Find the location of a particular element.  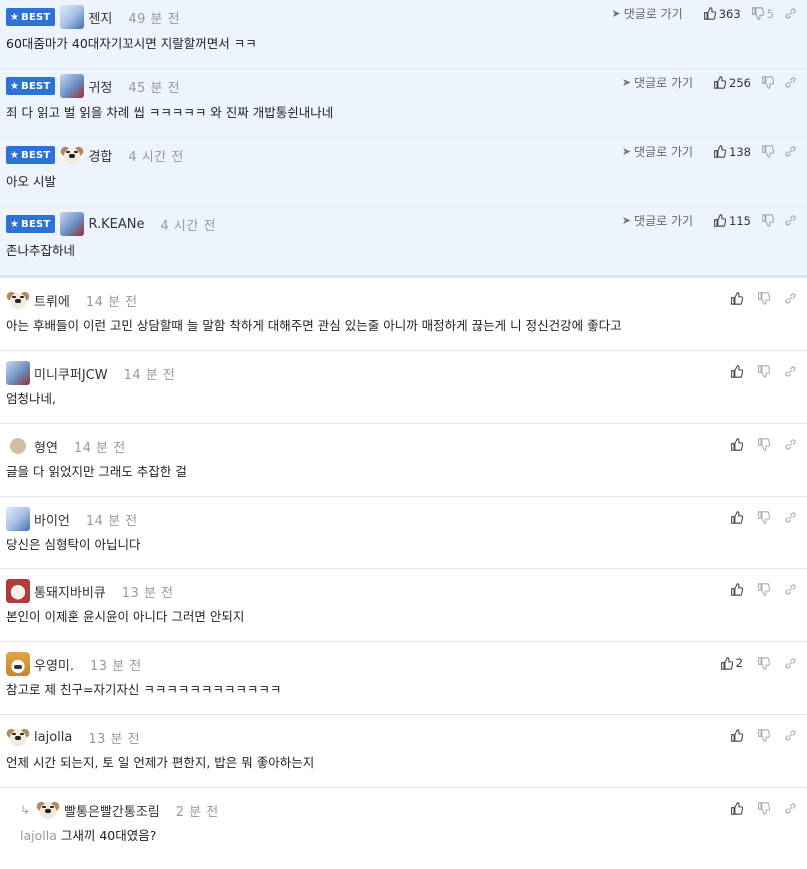

nickname: 경합 is located at coordinates (100, 155).